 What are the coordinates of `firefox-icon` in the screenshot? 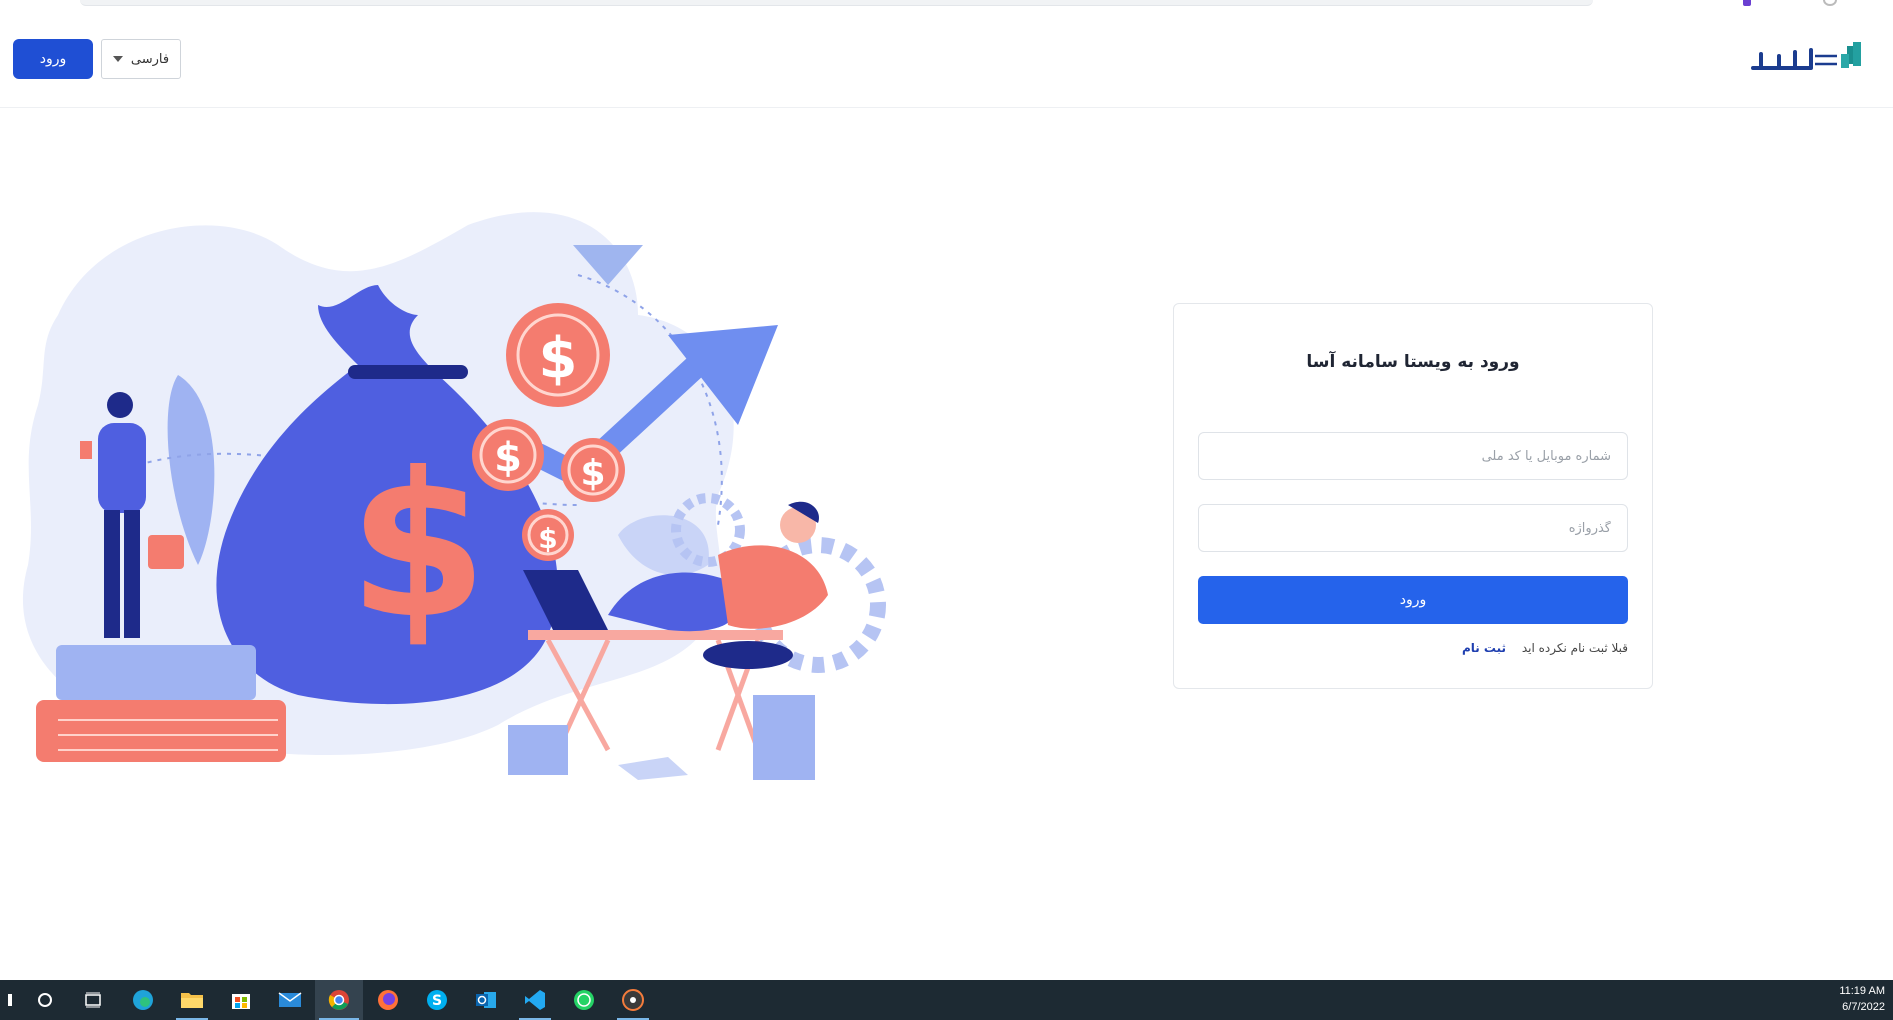 It's located at (388, 1000).